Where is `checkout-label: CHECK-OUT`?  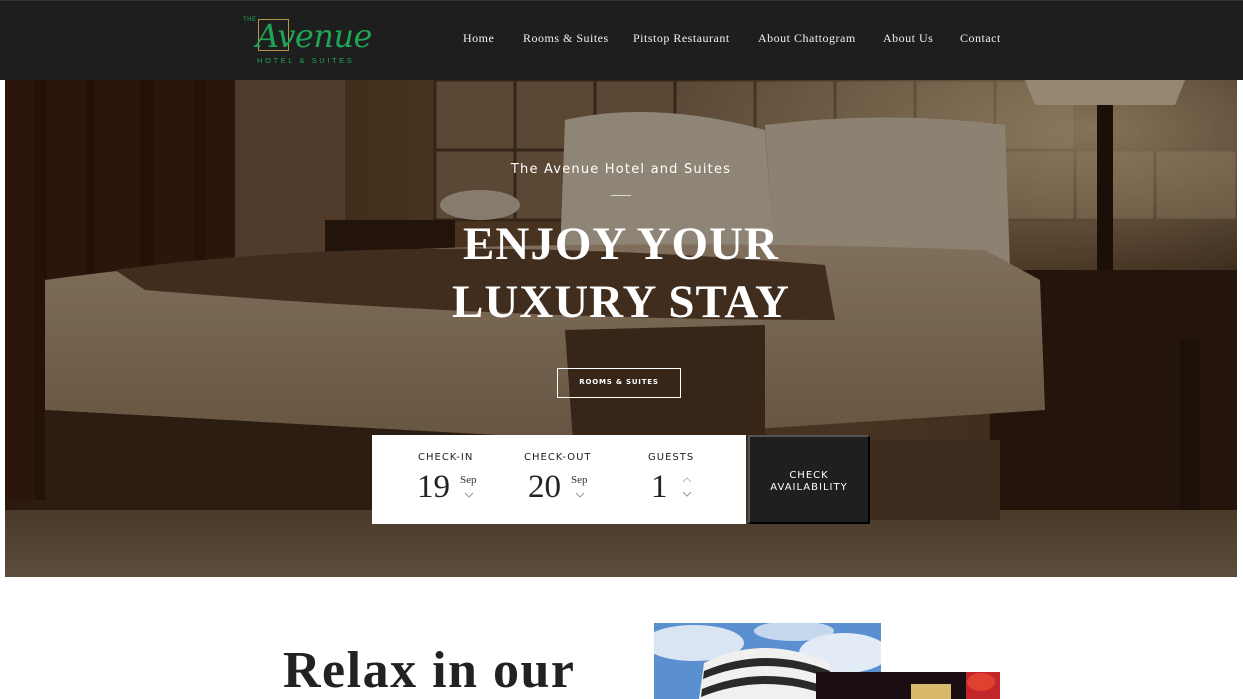
checkout-label: CHECK-OUT is located at coordinates (558, 457).